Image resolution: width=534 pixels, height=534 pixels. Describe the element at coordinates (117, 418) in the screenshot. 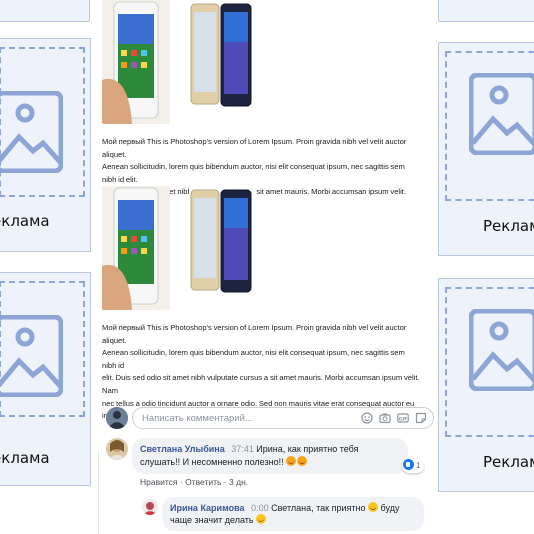

I see `current-user-avatar` at that location.